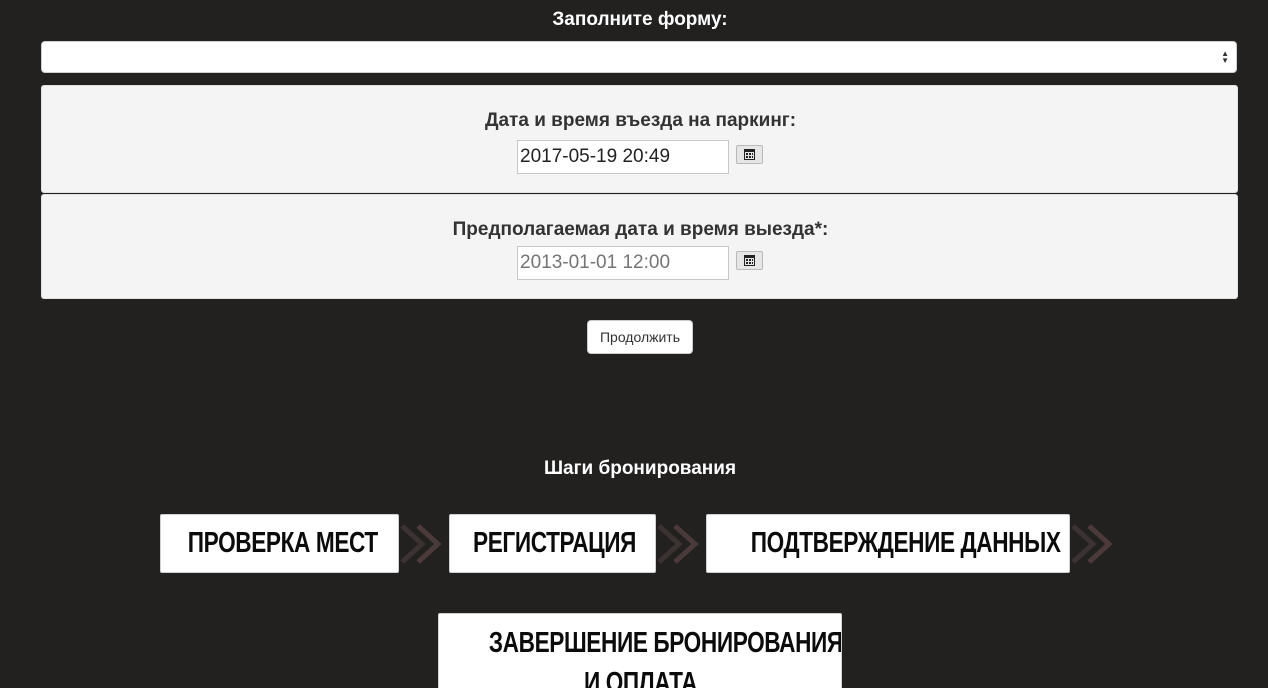  I want to click on entry-calendar-button, so click(749, 154).